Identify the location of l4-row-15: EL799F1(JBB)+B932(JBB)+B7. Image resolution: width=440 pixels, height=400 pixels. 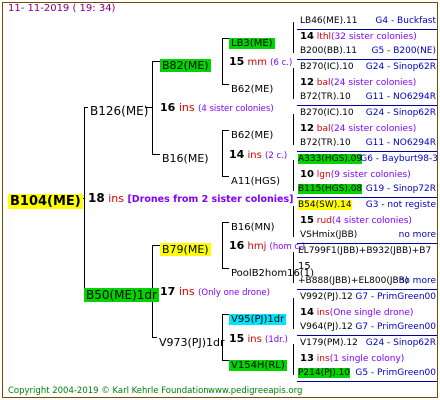
(364, 251).